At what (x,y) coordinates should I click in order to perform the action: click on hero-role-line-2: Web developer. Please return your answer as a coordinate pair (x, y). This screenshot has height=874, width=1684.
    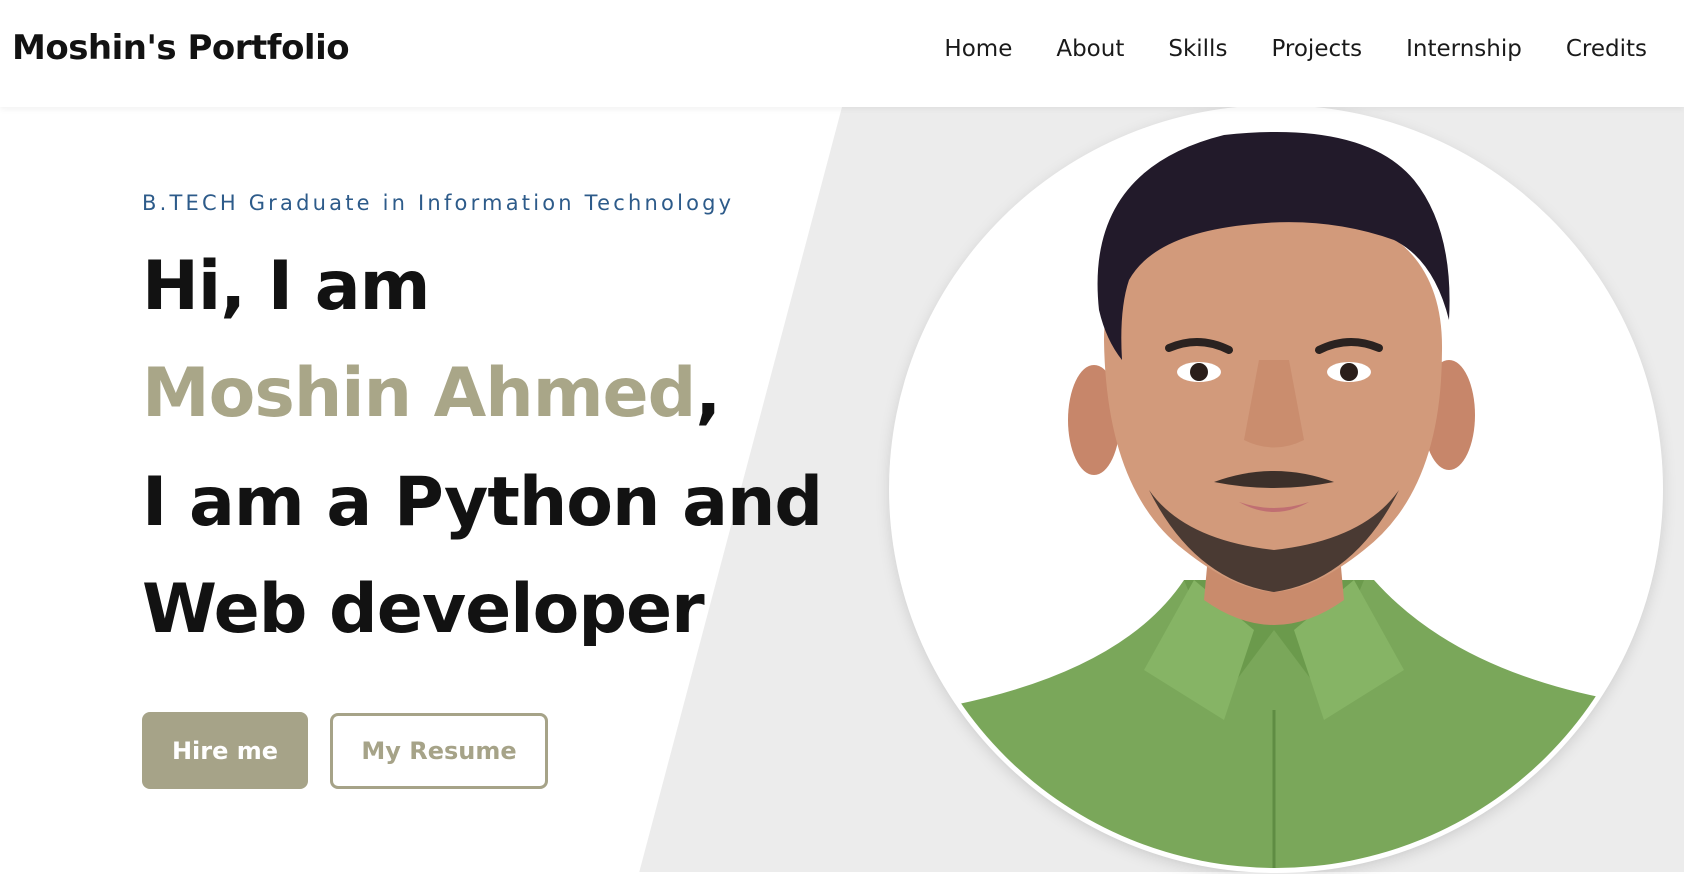
    Looking at the image, I should click on (423, 609).